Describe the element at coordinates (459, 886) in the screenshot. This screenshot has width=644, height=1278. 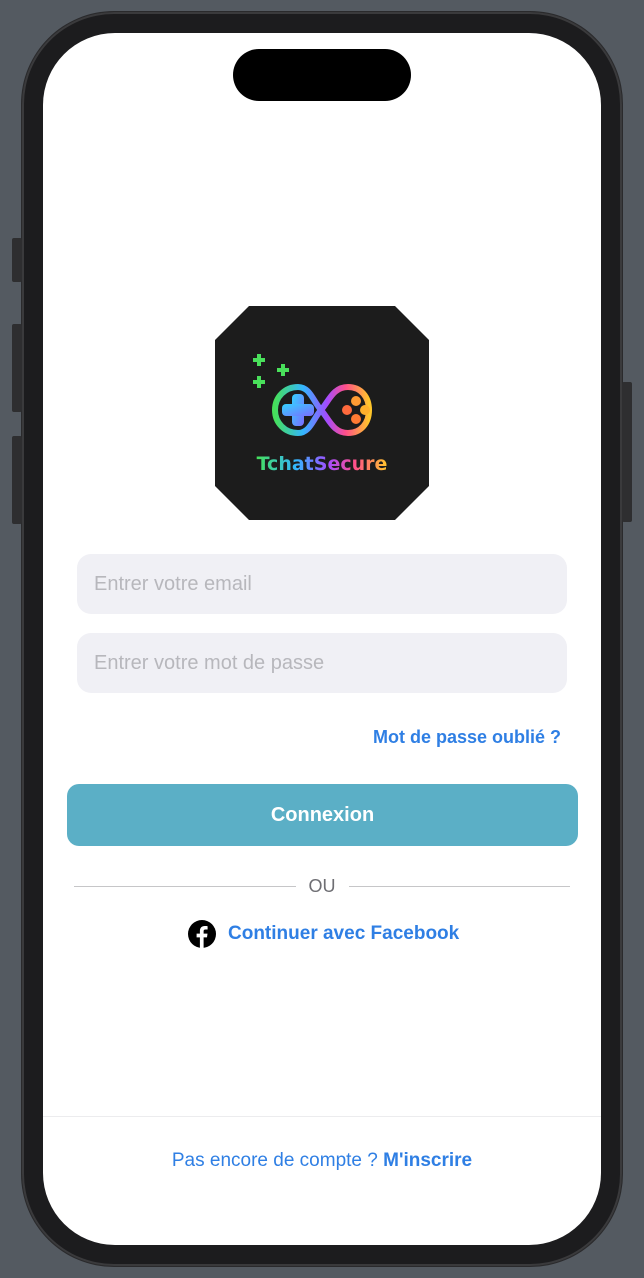
I see `divider-line-right` at that location.